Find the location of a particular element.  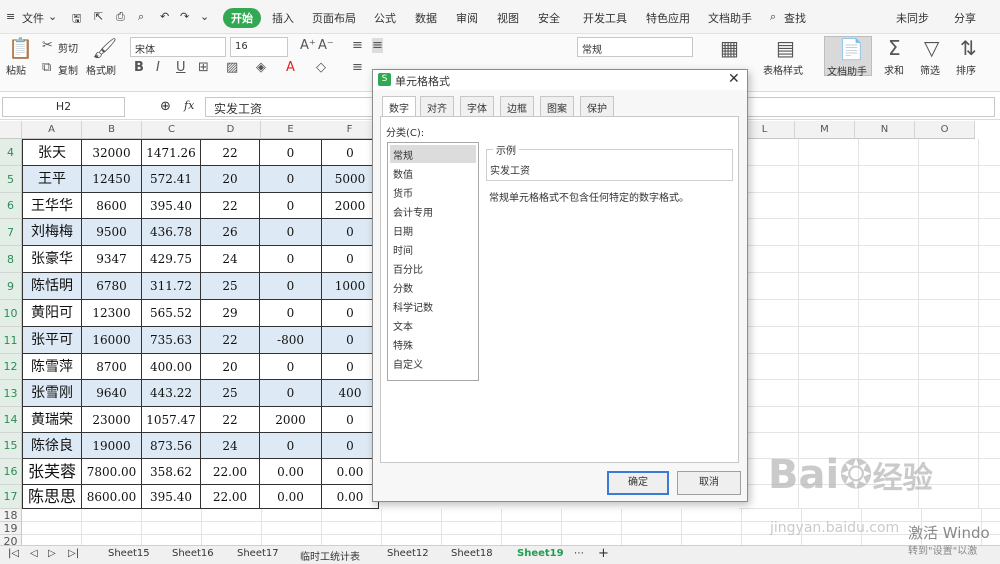

data-cell: 2000 is located at coordinates (350, 206).